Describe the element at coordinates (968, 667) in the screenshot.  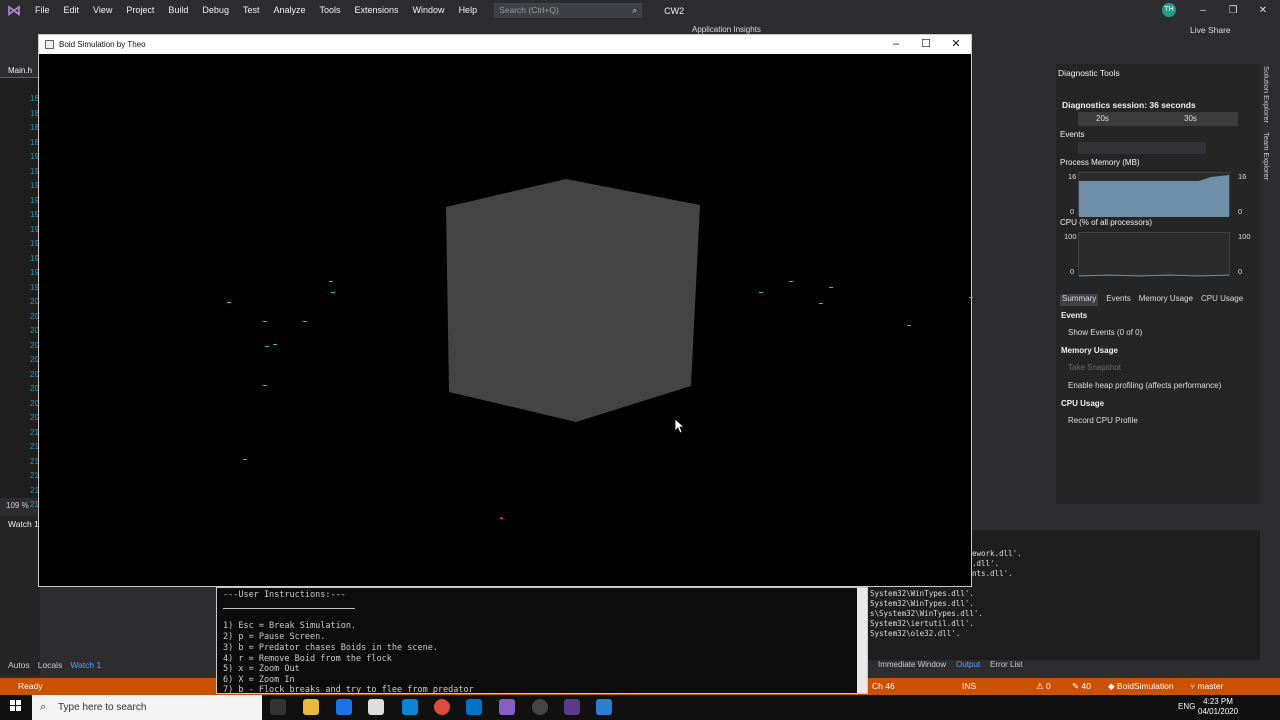
I see `tab-output: Output` at that location.